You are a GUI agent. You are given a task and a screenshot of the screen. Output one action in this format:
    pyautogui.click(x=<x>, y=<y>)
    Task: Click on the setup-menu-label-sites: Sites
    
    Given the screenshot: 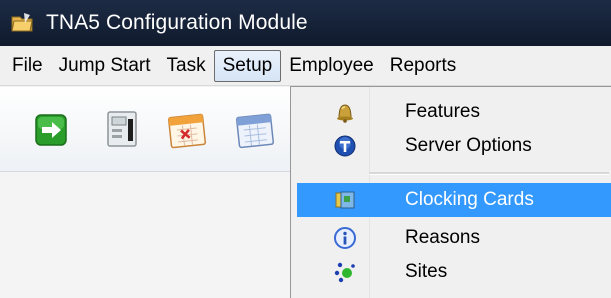 What is the action you would take?
    pyautogui.click(x=426, y=271)
    